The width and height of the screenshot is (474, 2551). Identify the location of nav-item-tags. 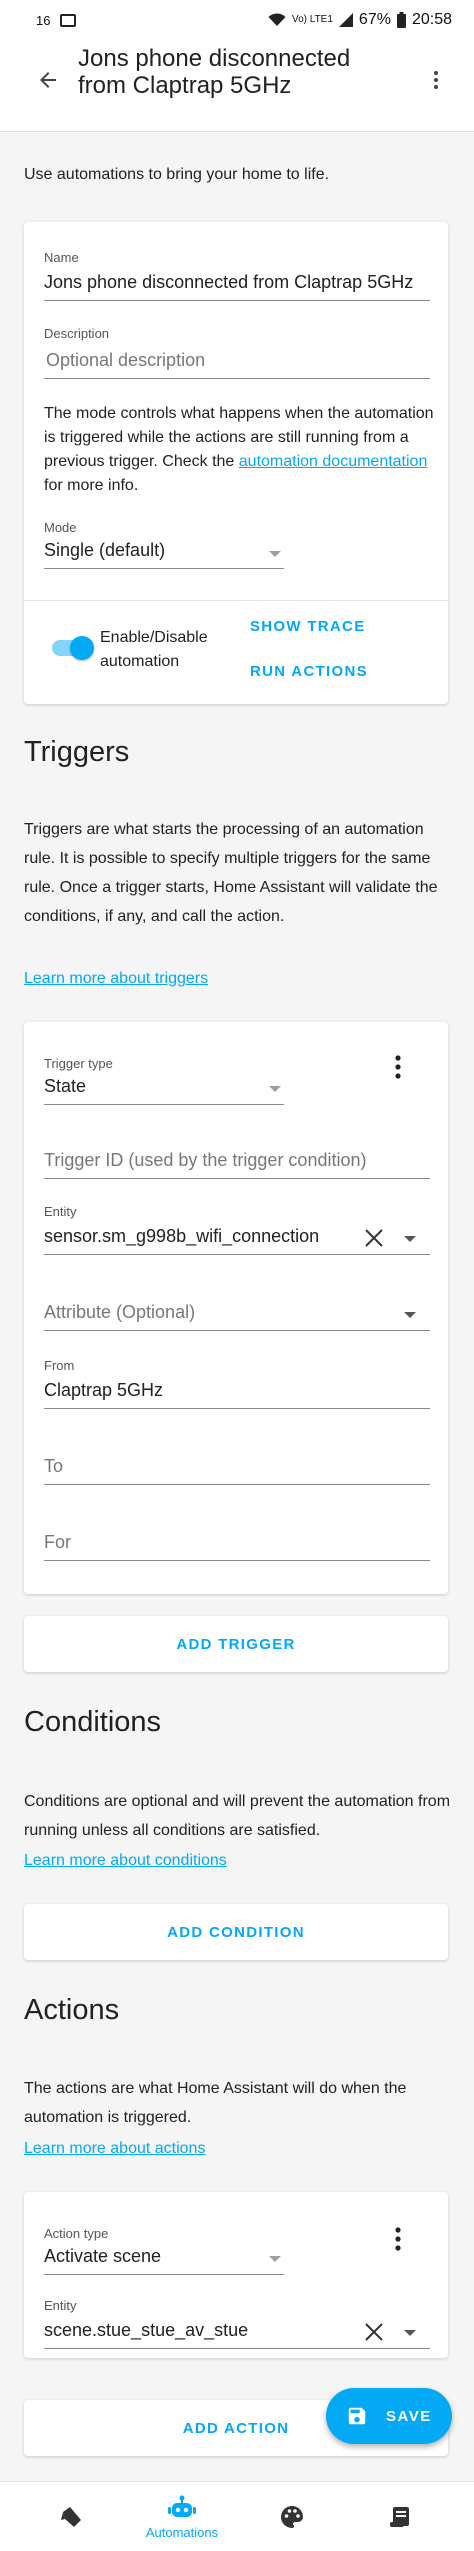
(72, 2516).